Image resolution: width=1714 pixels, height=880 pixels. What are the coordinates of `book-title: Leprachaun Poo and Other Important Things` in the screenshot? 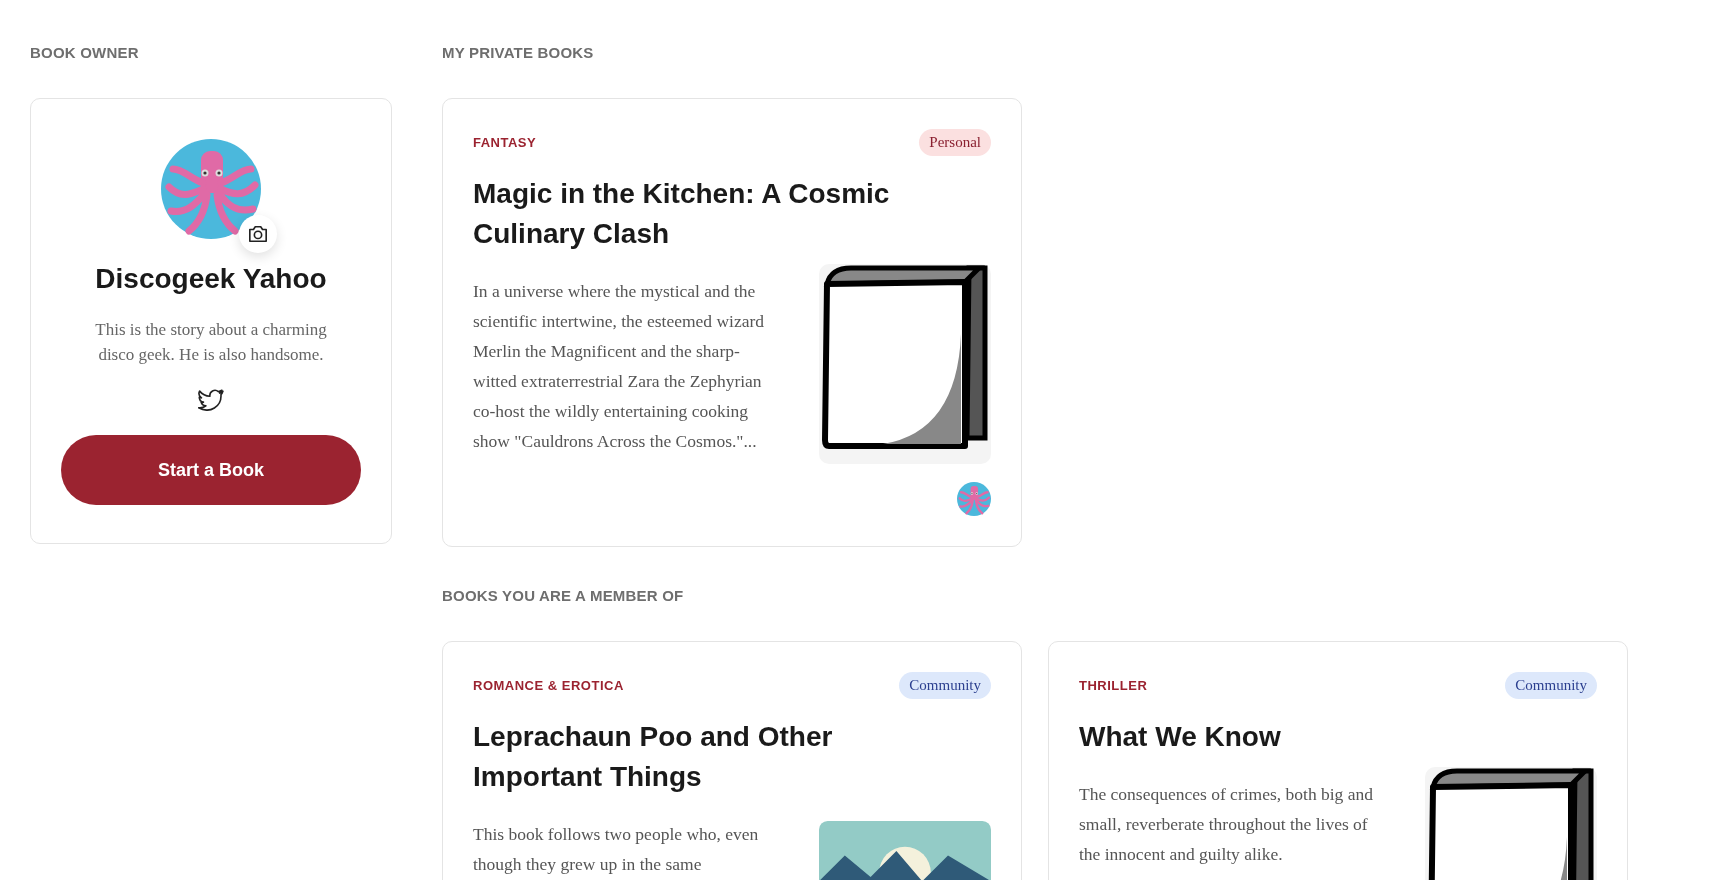 It's located at (683, 757).